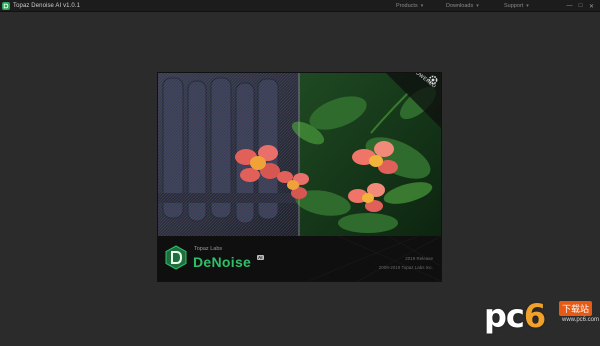 The image size is (600, 346). I want to click on minimize-button: —, so click(569, 6).